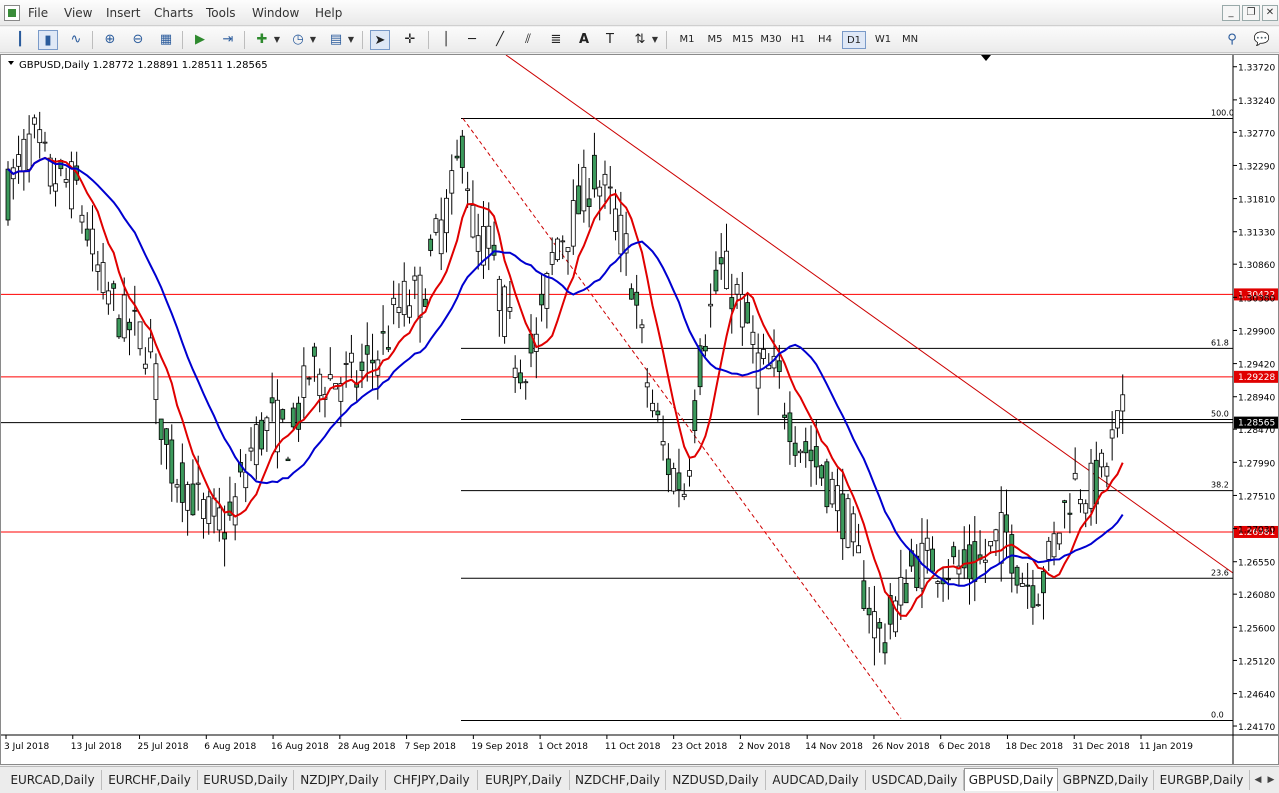 Image resolution: width=1279 pixels, height=793 pixels. What do you see at coordinates (138, 40) in the screenshot?
I see `zoom-out-icon: ⊖` at bounding box center [138, 40].